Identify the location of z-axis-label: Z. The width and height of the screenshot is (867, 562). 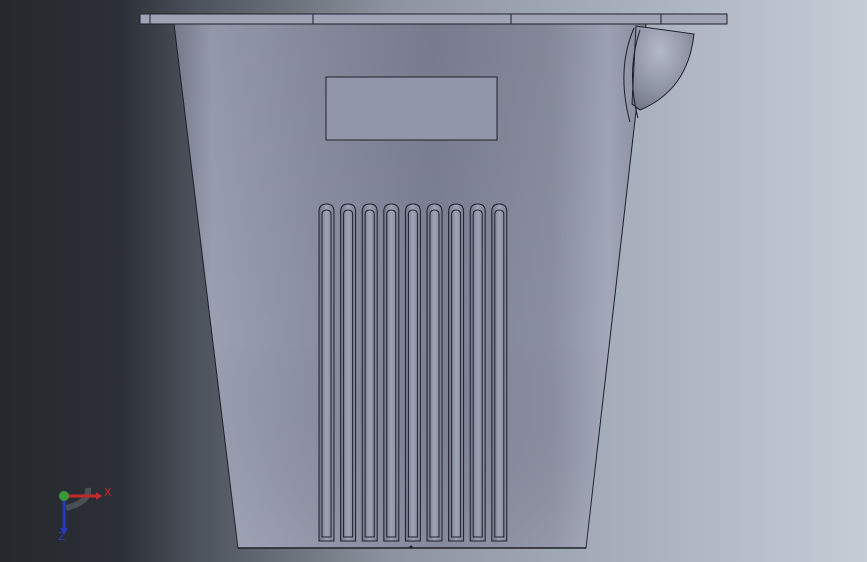
(62, 536).